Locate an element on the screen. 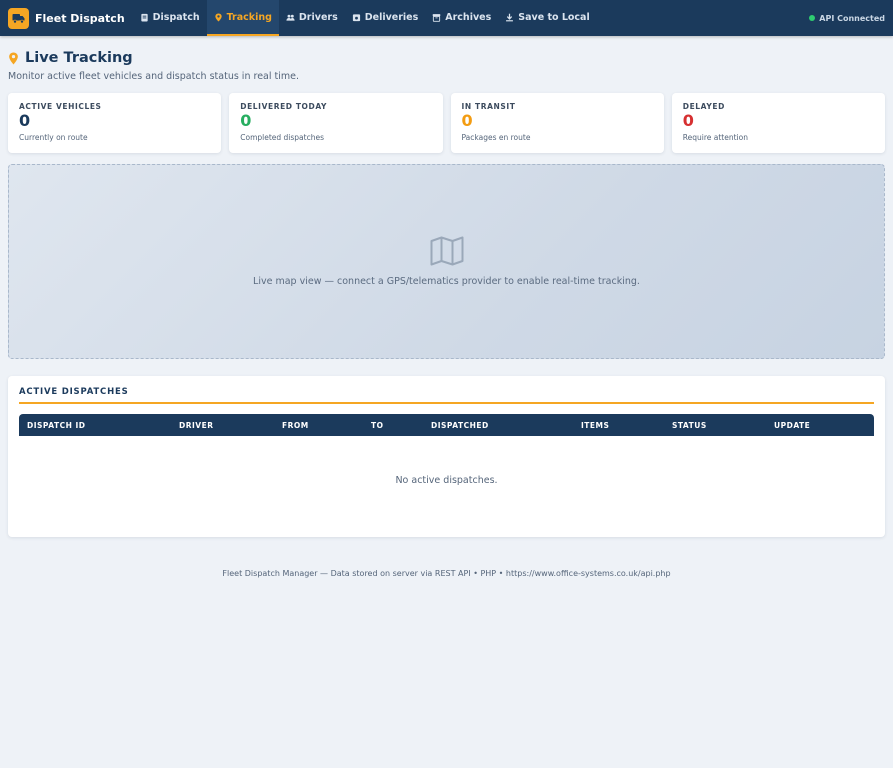  nav-archives: Archives is located at coordinates (461, 18).